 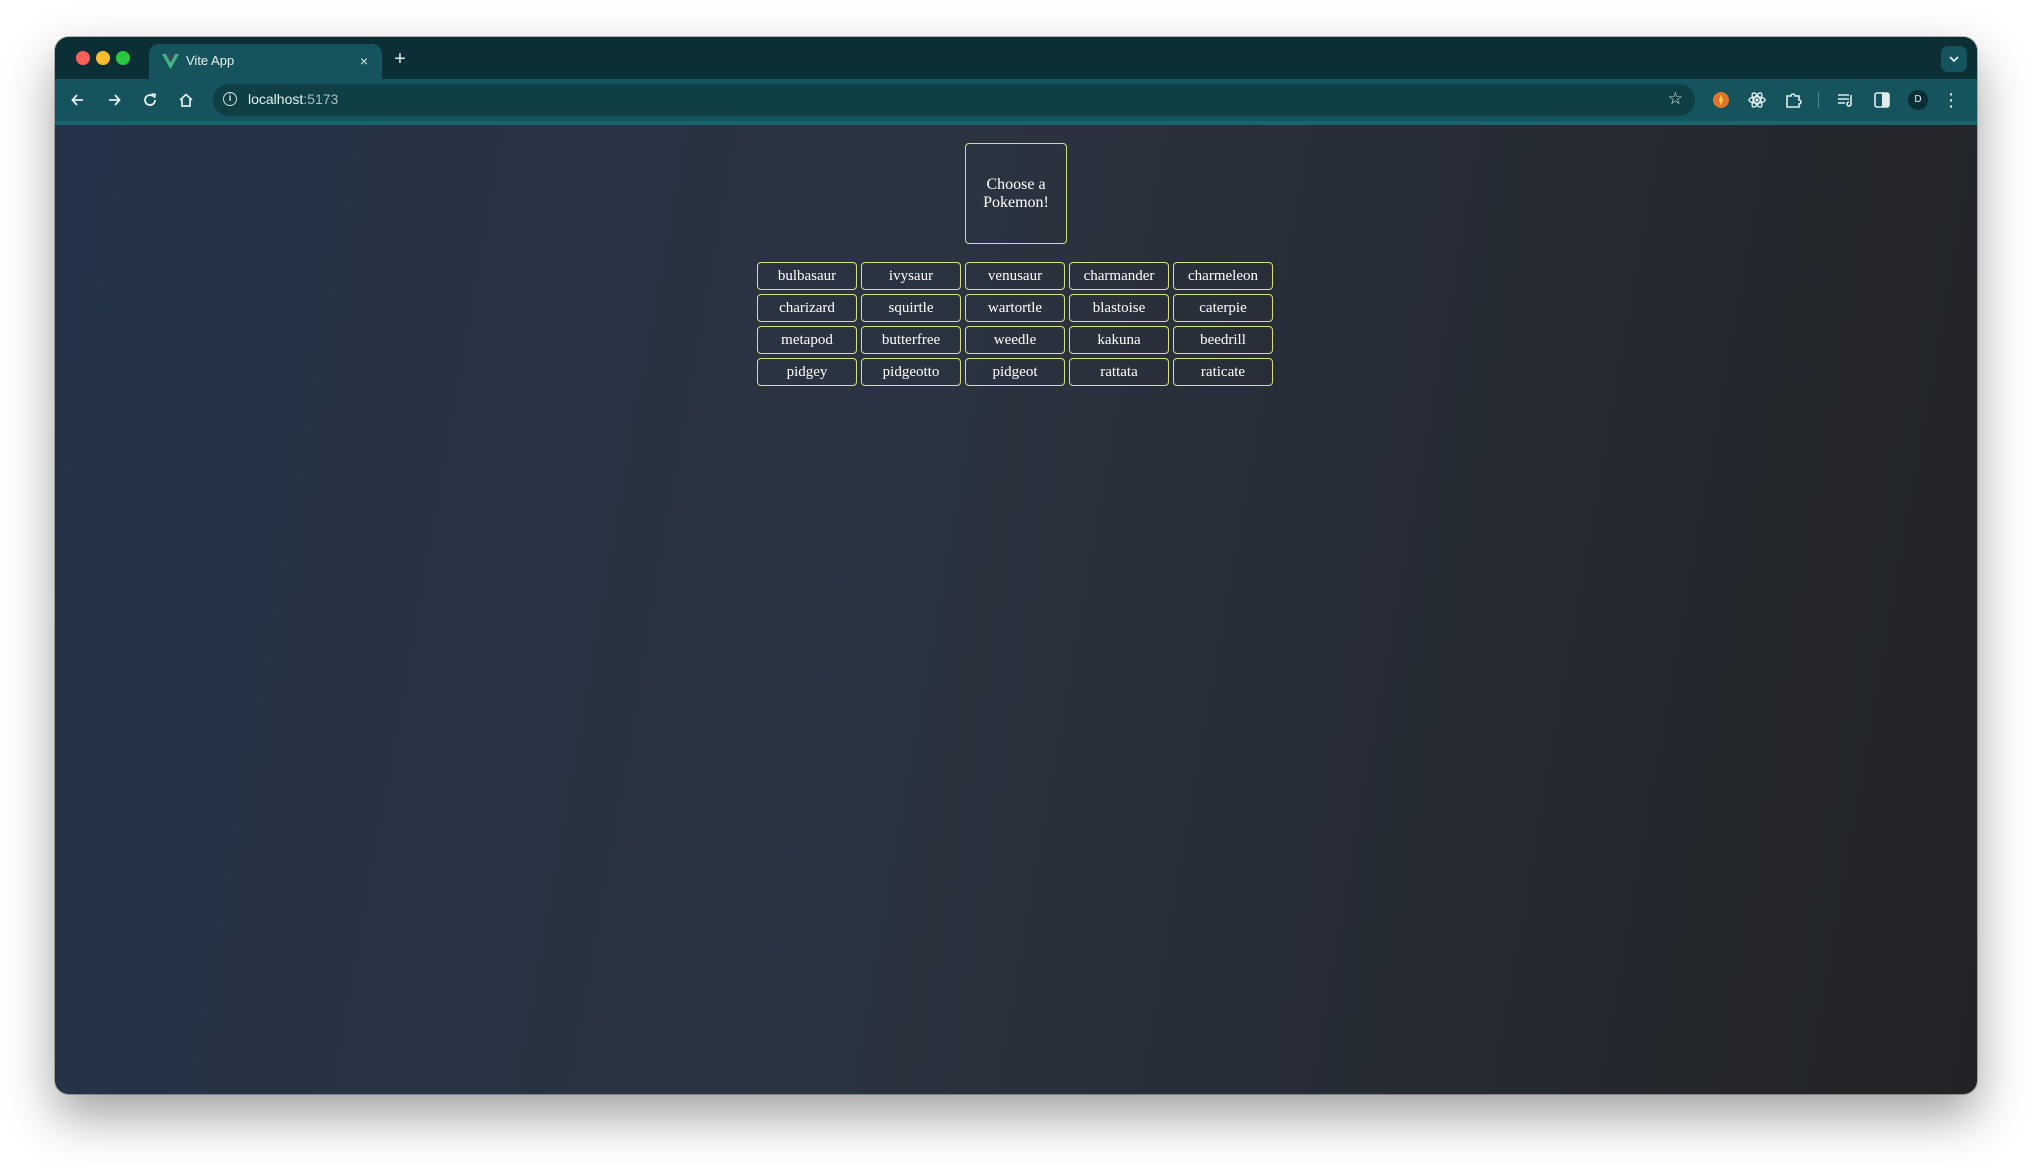 I want to click on tab-strip: Vite App × +, so click(x=1016, y=58).